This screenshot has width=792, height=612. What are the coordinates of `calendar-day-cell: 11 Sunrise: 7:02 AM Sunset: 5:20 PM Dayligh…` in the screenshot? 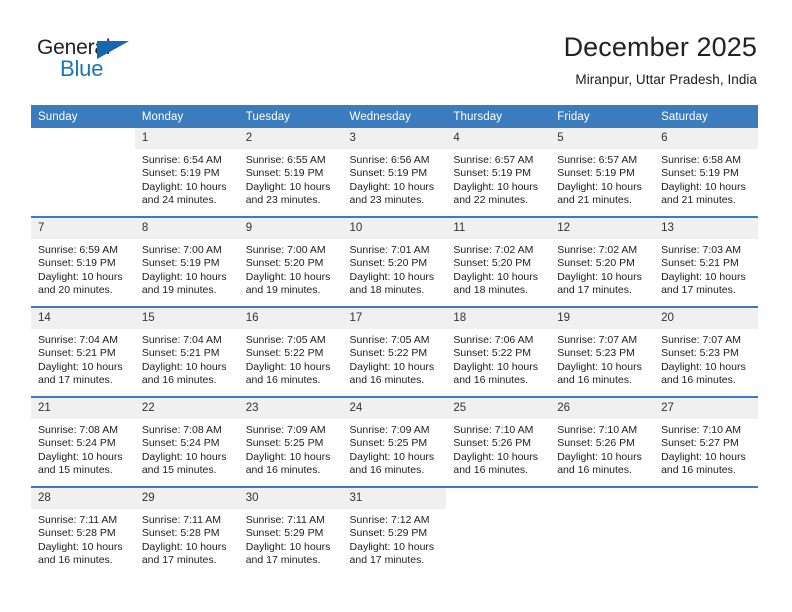 It's located at (498, 261).